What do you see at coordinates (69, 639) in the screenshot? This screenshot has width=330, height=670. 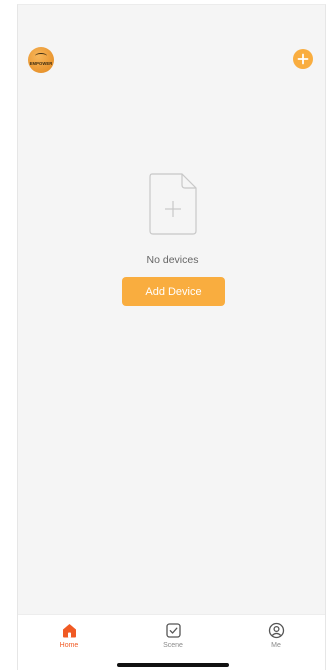 I see `tab-home: Home` at bounding box center [69, 639].